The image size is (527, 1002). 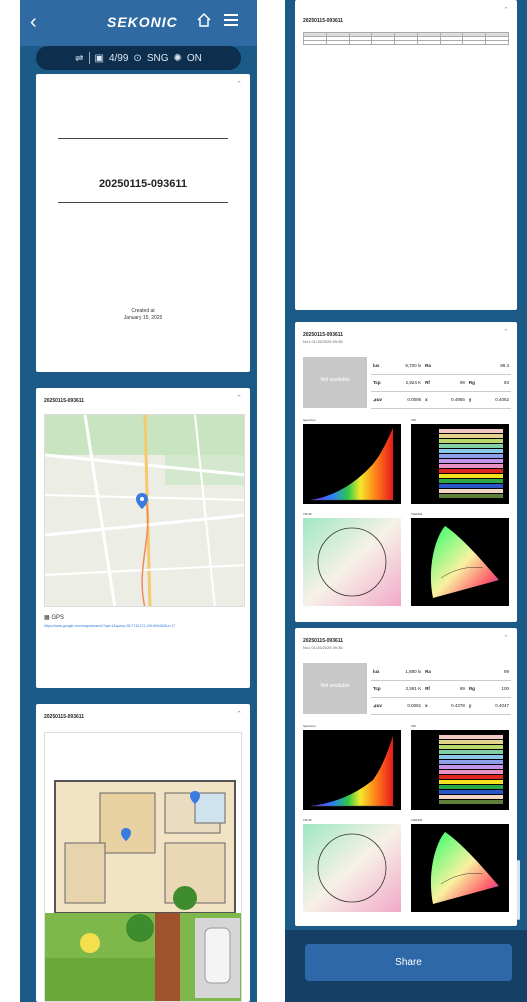 I want to click on top-navbar: ‹ SEKONIC, so click(x=138, y=23).